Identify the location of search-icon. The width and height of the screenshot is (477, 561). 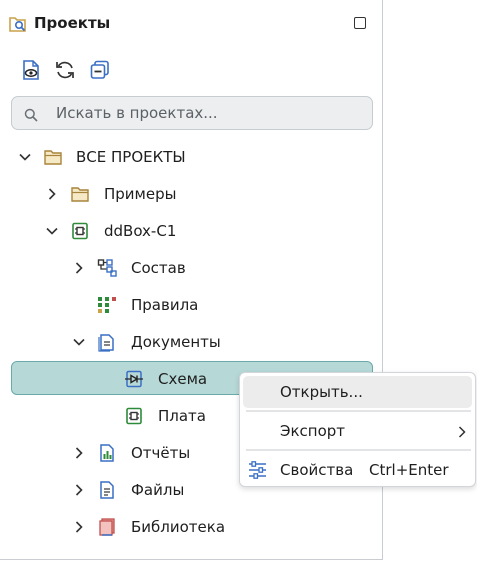
(31, 115).